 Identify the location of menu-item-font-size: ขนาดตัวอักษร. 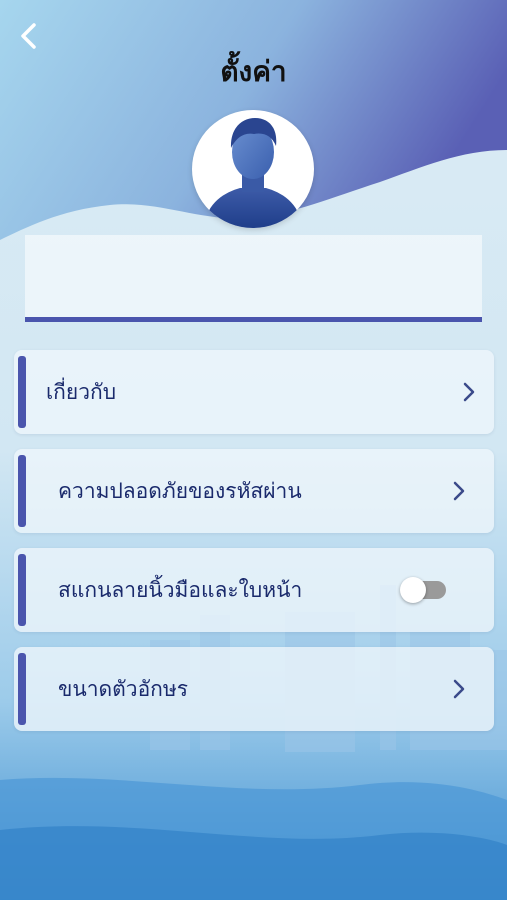
(254, 689).